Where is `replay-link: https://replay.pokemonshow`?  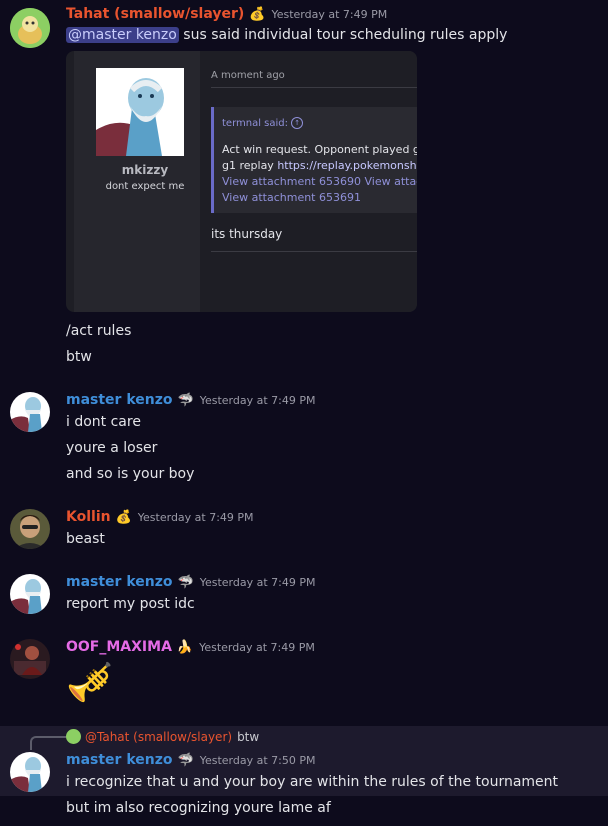
replay-link: https://replay.pokemonshow is located at coordinates (347, 165).